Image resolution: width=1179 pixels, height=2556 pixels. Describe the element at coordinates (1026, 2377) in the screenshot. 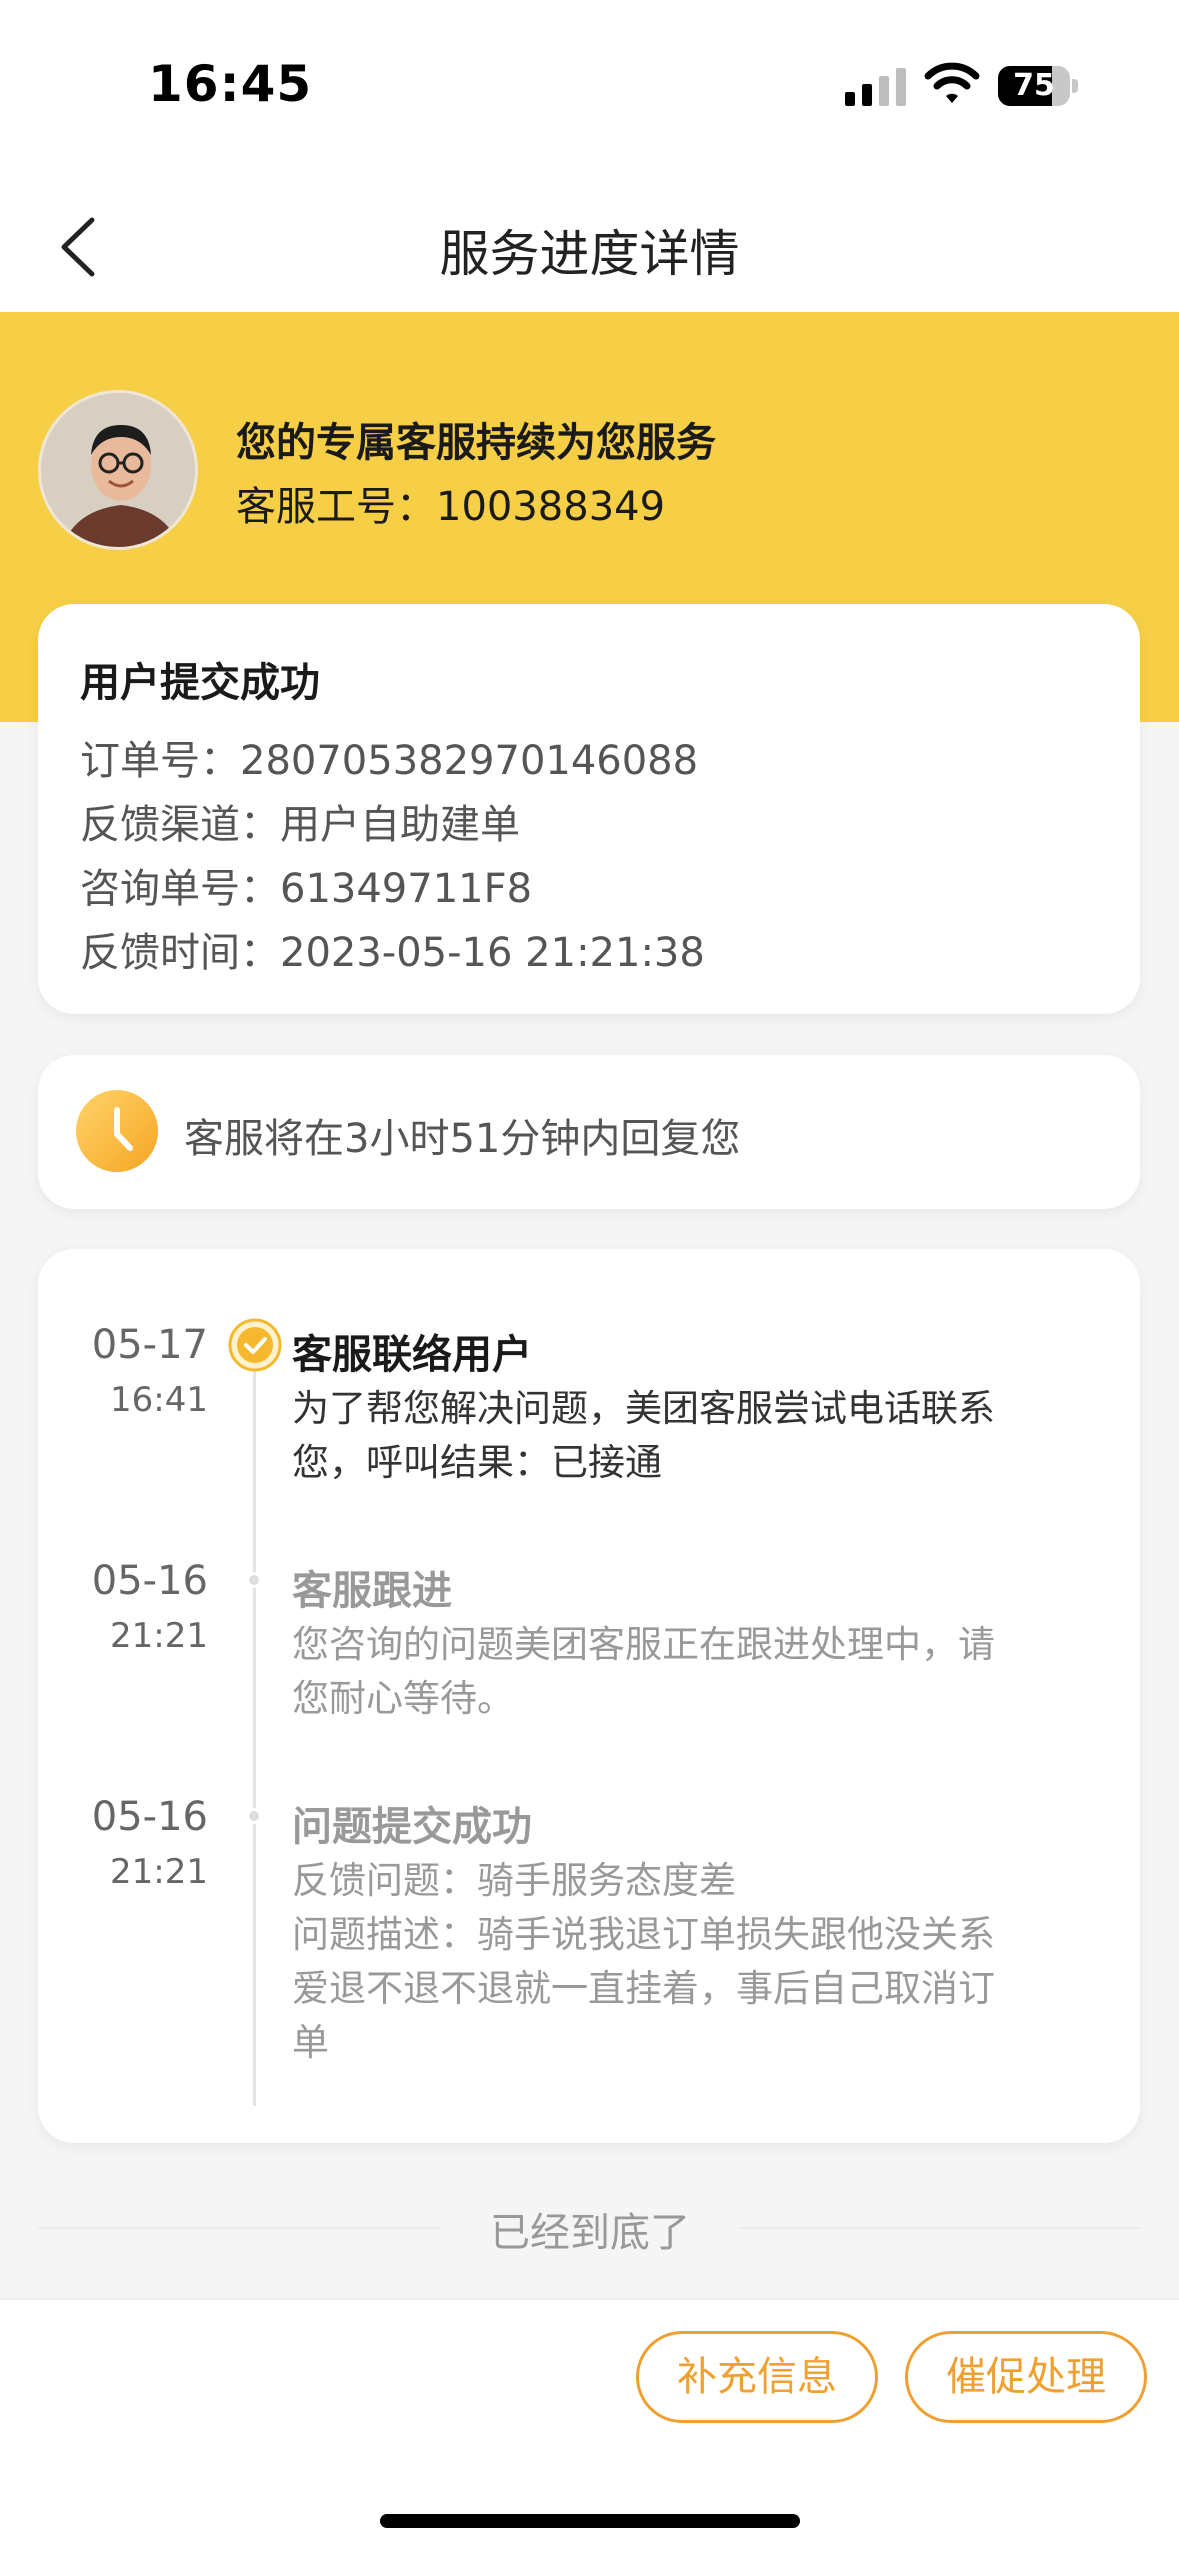

I see `urge-processing-button: 催促处理` at that location.